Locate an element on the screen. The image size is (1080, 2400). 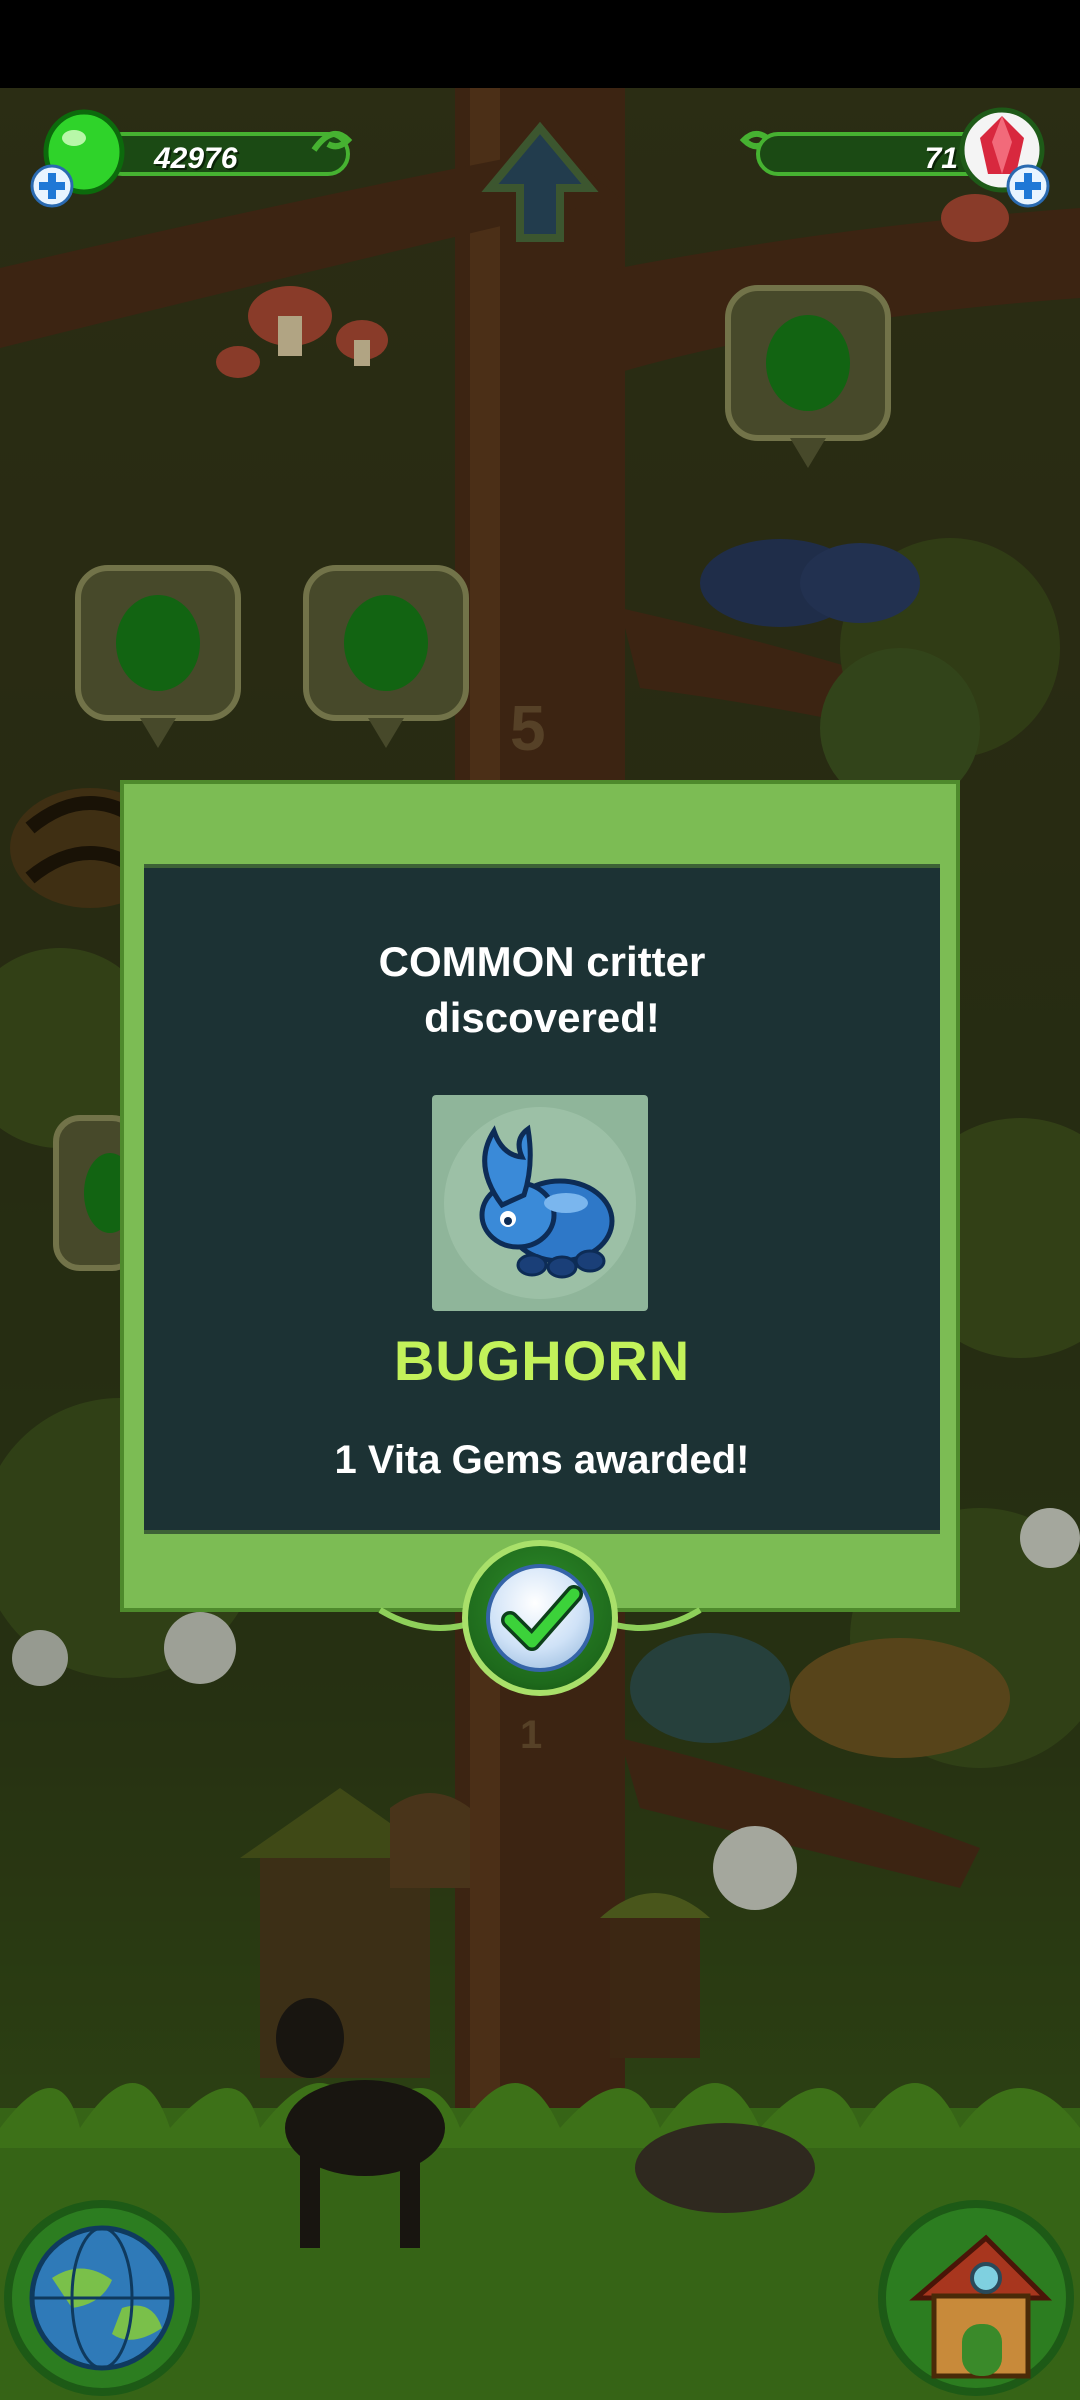
dialog-headline: COMMON critter discovered! is located at coordinates (542, 990).